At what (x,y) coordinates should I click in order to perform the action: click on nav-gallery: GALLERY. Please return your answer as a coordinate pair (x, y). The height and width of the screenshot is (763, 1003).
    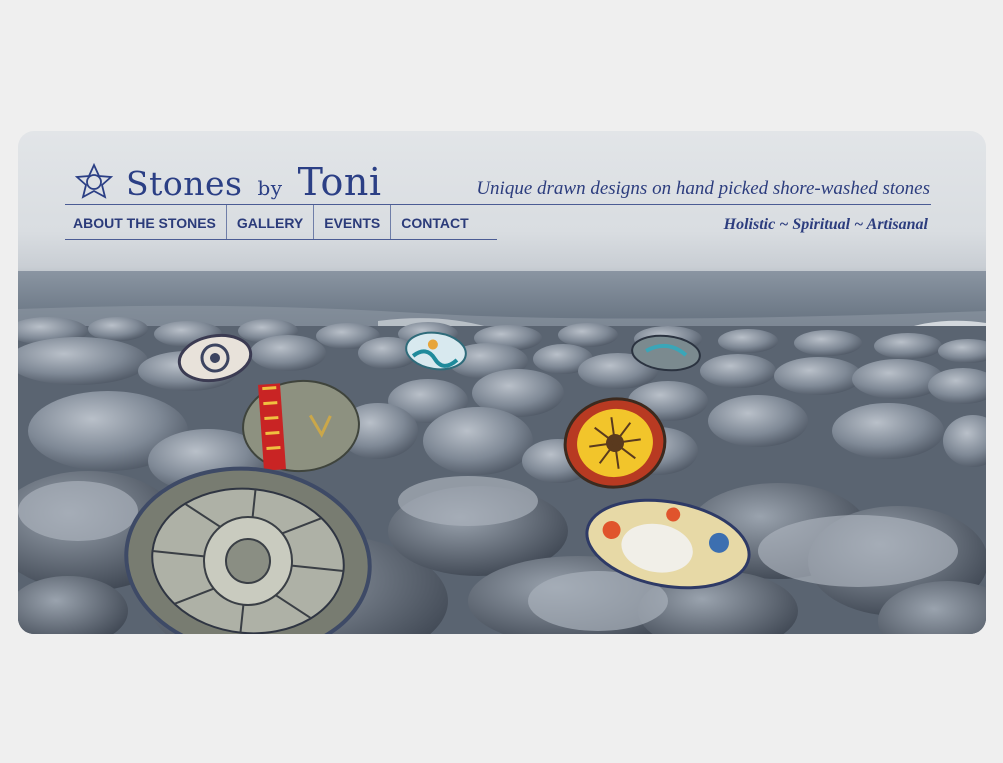
    Looking at the image, I should click on (271, 222).